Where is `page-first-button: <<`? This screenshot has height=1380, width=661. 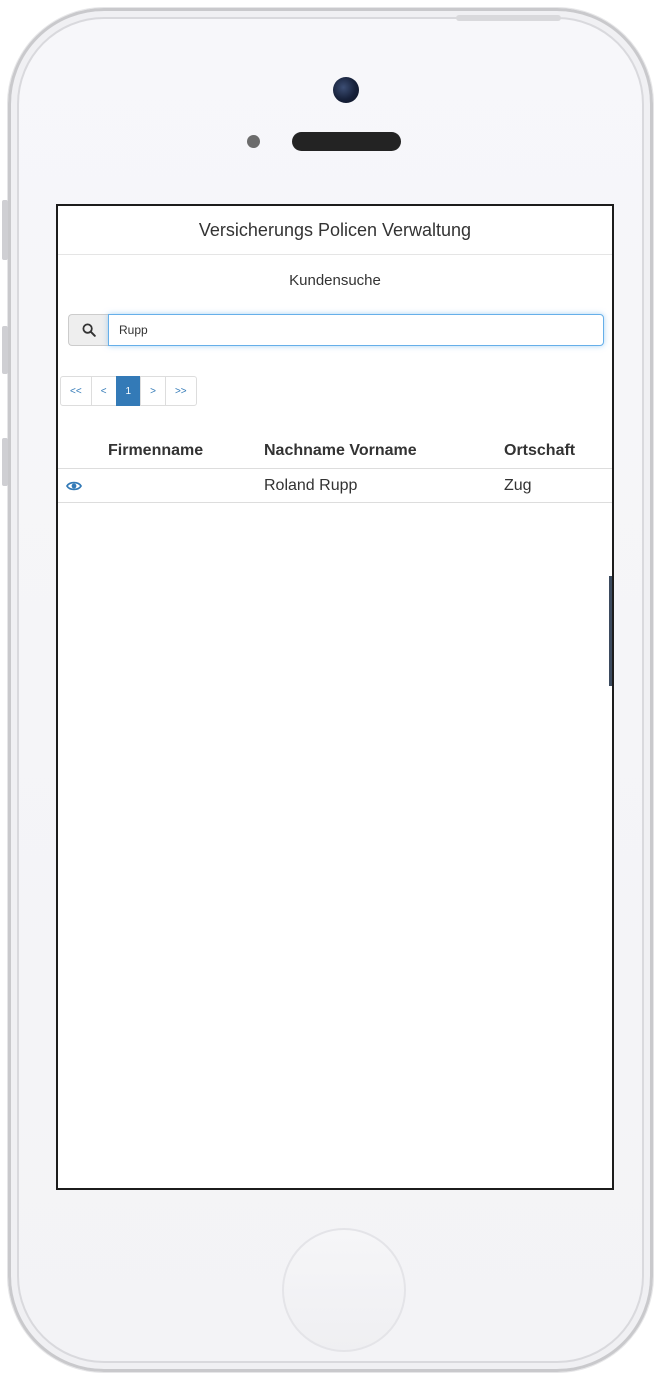
page-first-button: << is located at coordinates (76, 391).